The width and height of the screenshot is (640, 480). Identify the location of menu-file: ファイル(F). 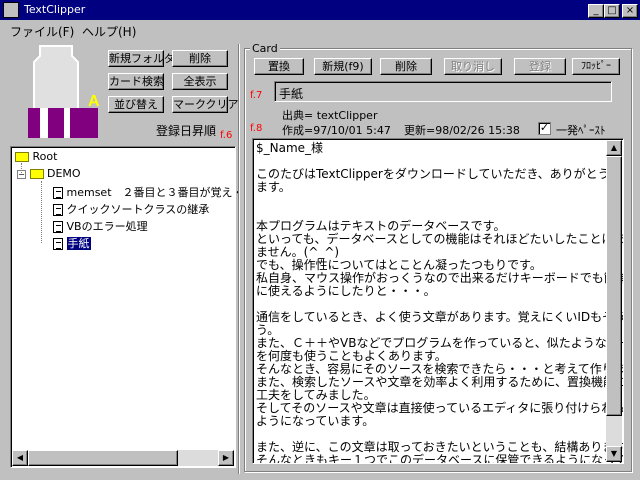
(42, 31).